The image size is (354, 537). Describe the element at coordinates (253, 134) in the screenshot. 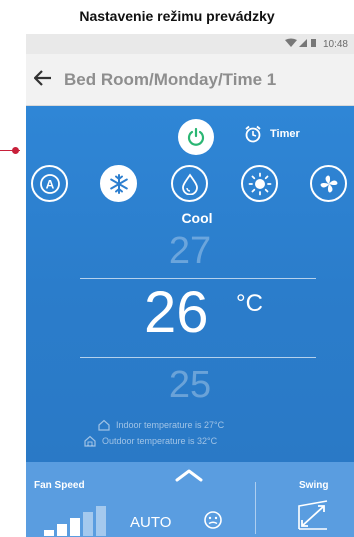

I see `alarm-clock-icon` at that location.